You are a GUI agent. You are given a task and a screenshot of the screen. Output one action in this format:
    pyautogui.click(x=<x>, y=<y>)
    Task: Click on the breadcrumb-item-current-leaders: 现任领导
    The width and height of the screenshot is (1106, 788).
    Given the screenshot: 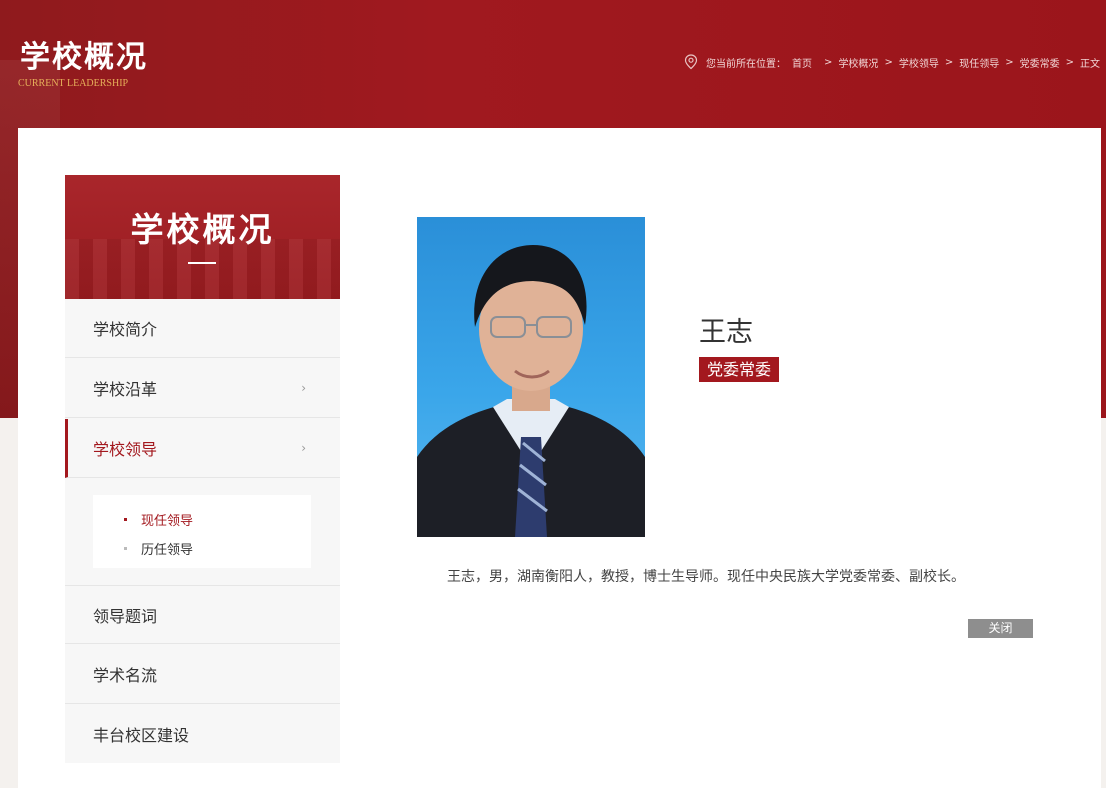 What is the action you would take?
    pyautogui.click(x=979, y=62)
    